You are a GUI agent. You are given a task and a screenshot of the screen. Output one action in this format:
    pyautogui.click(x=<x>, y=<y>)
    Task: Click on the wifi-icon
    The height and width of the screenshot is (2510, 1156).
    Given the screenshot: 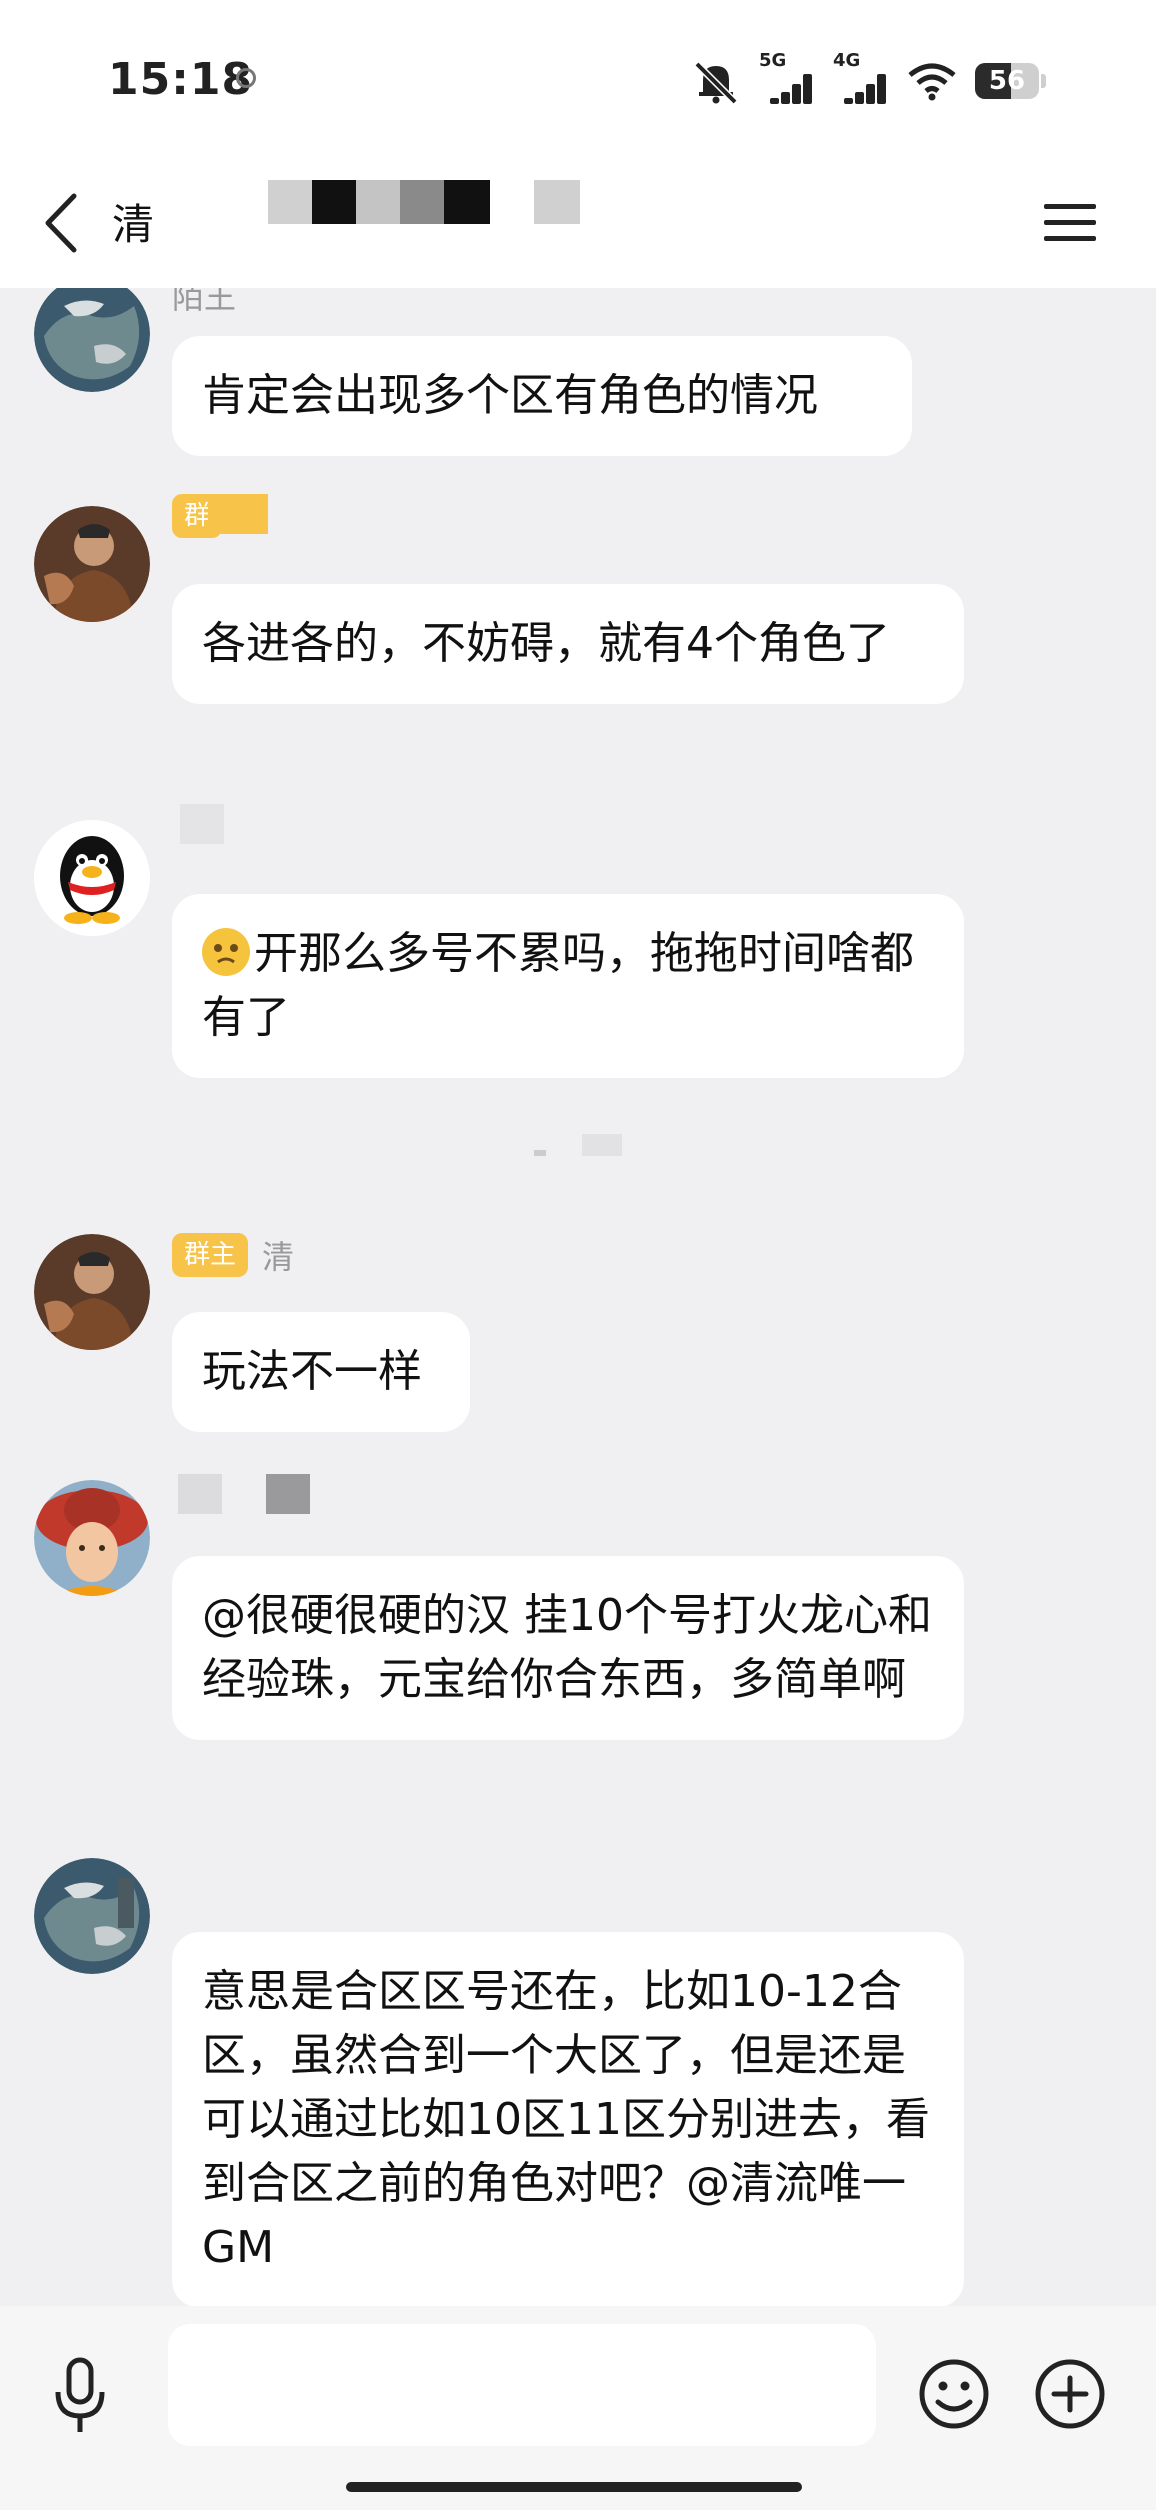 What is the action you would take?
    pyautogui.click(x=932, y=82)
    